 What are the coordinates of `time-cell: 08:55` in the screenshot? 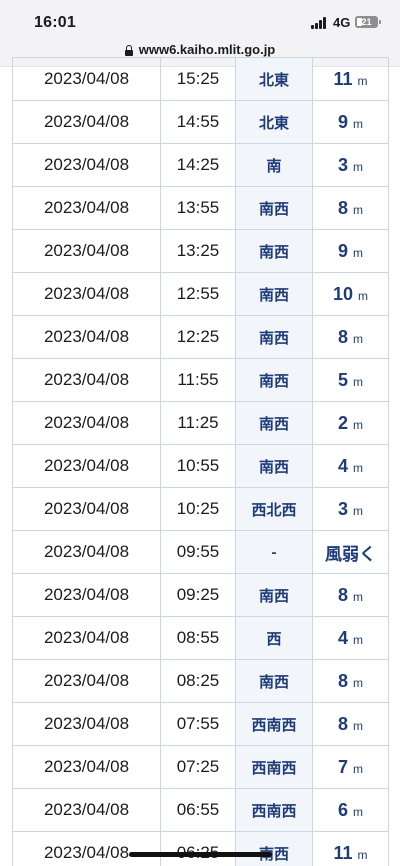 It's located at (198, 638).